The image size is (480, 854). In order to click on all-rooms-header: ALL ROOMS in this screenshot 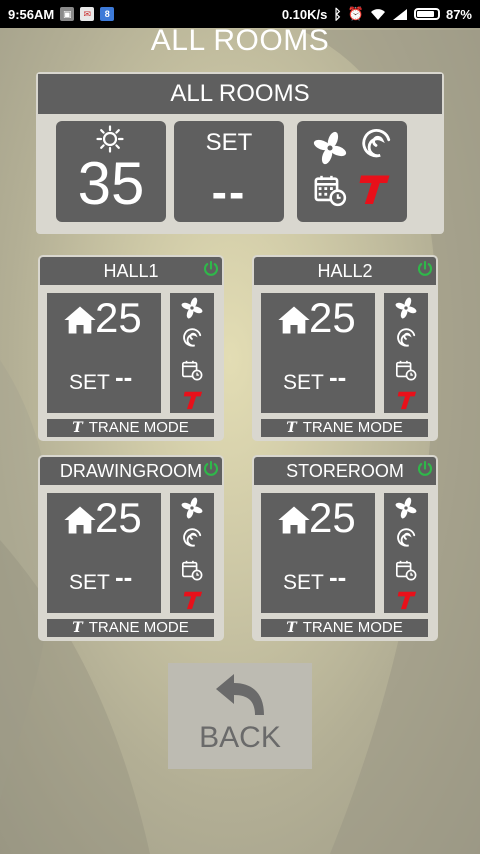, I will do `click(240, 94)`.